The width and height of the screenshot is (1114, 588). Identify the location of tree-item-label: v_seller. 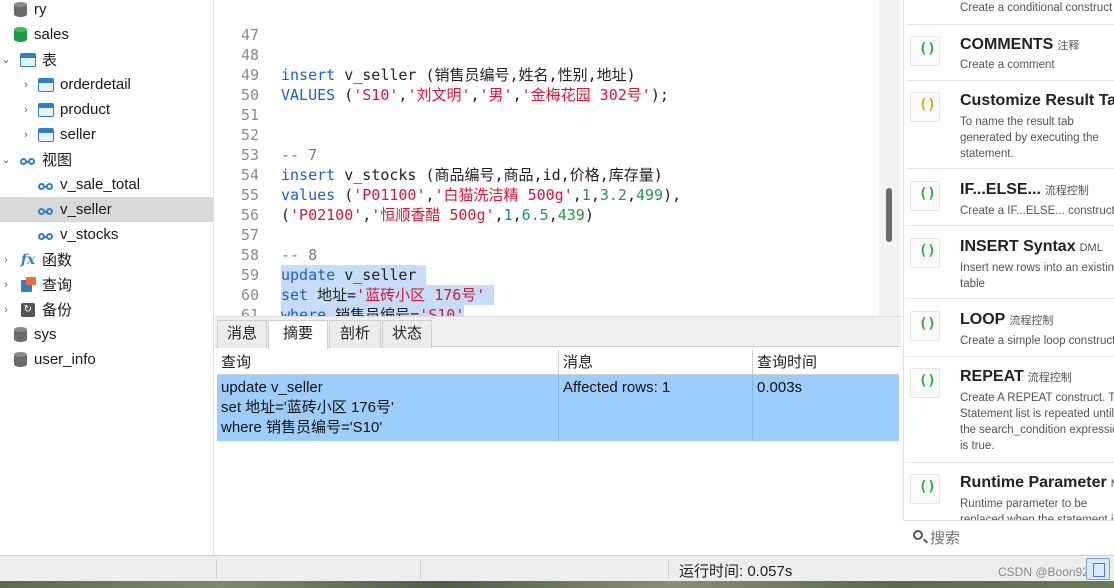
(86, 209).